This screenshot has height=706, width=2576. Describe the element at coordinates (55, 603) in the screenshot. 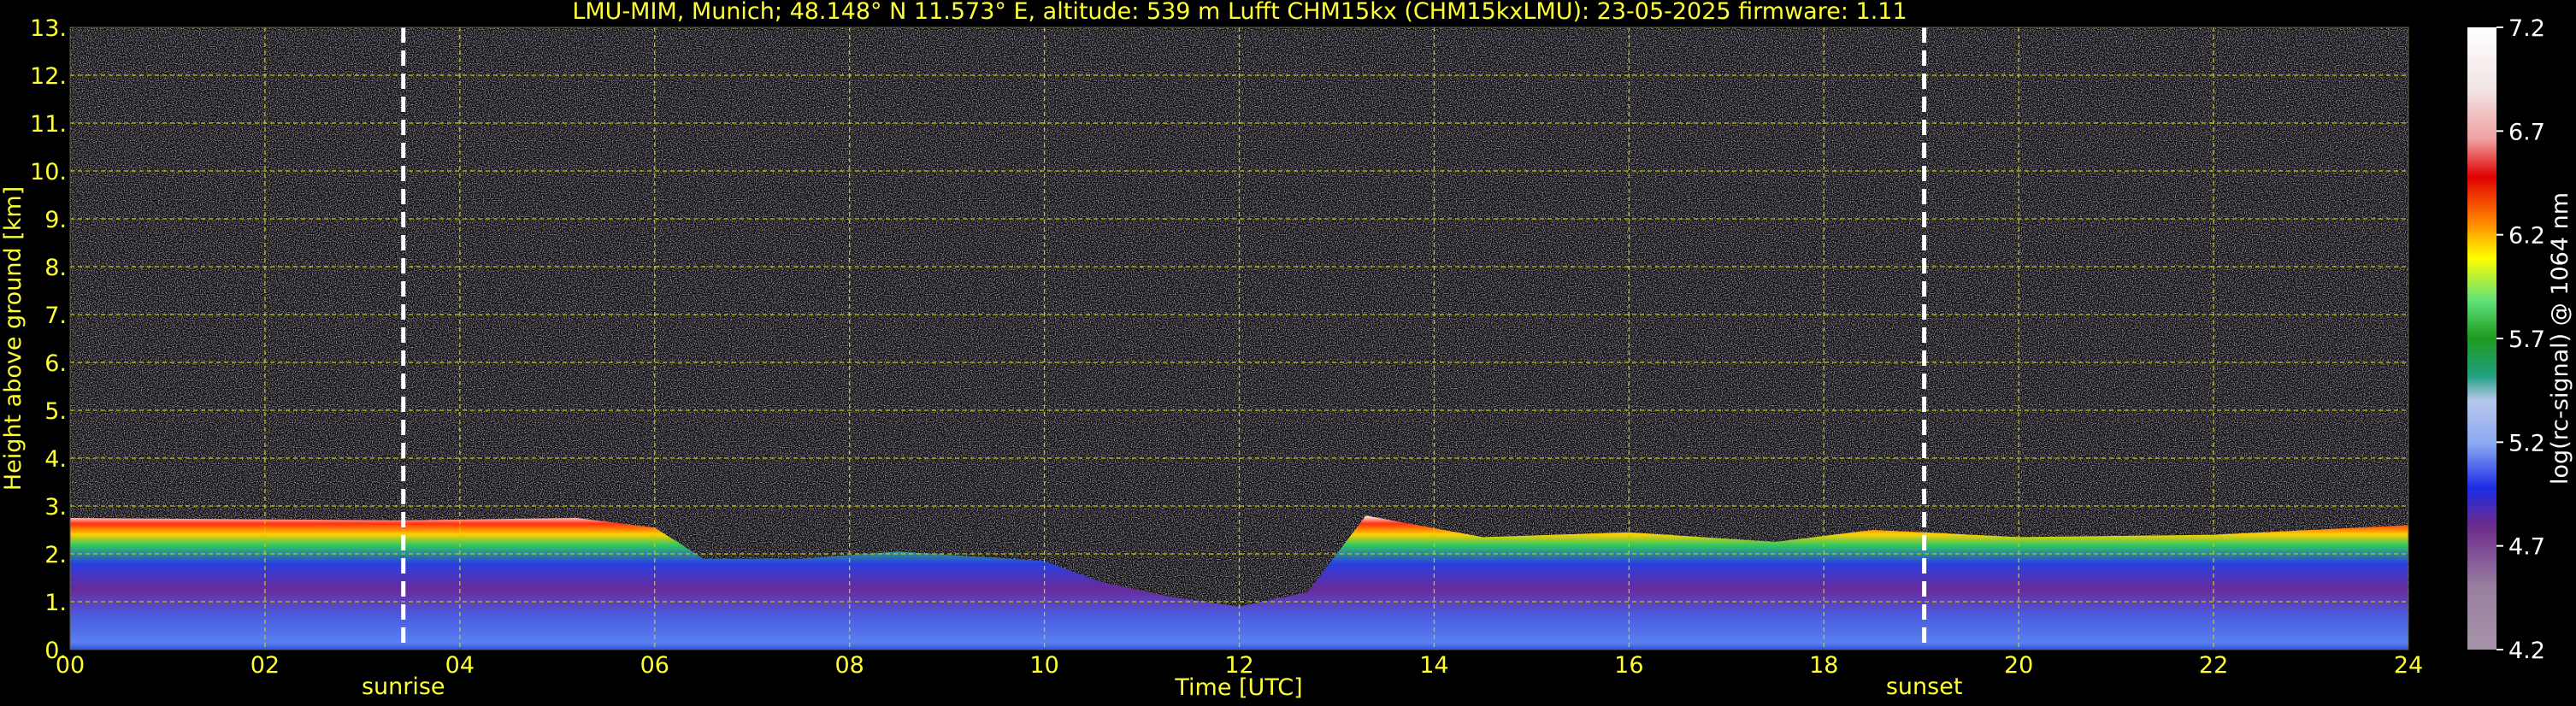

I see `y-tick-label: 1.` at that location.